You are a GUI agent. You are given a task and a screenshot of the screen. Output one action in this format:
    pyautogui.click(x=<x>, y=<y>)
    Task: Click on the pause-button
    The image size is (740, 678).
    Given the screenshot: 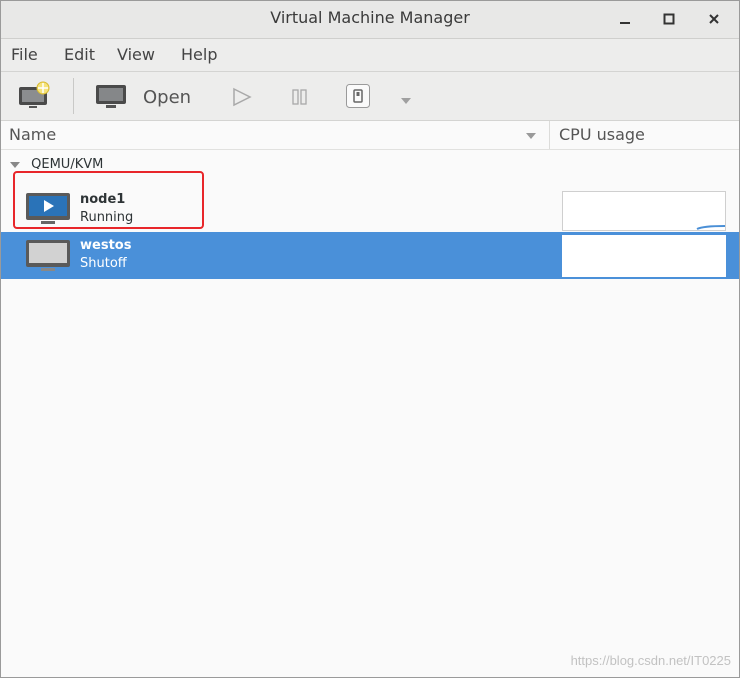 What is the action you would take?
    pyautogui.click(x=300, y=99)
    